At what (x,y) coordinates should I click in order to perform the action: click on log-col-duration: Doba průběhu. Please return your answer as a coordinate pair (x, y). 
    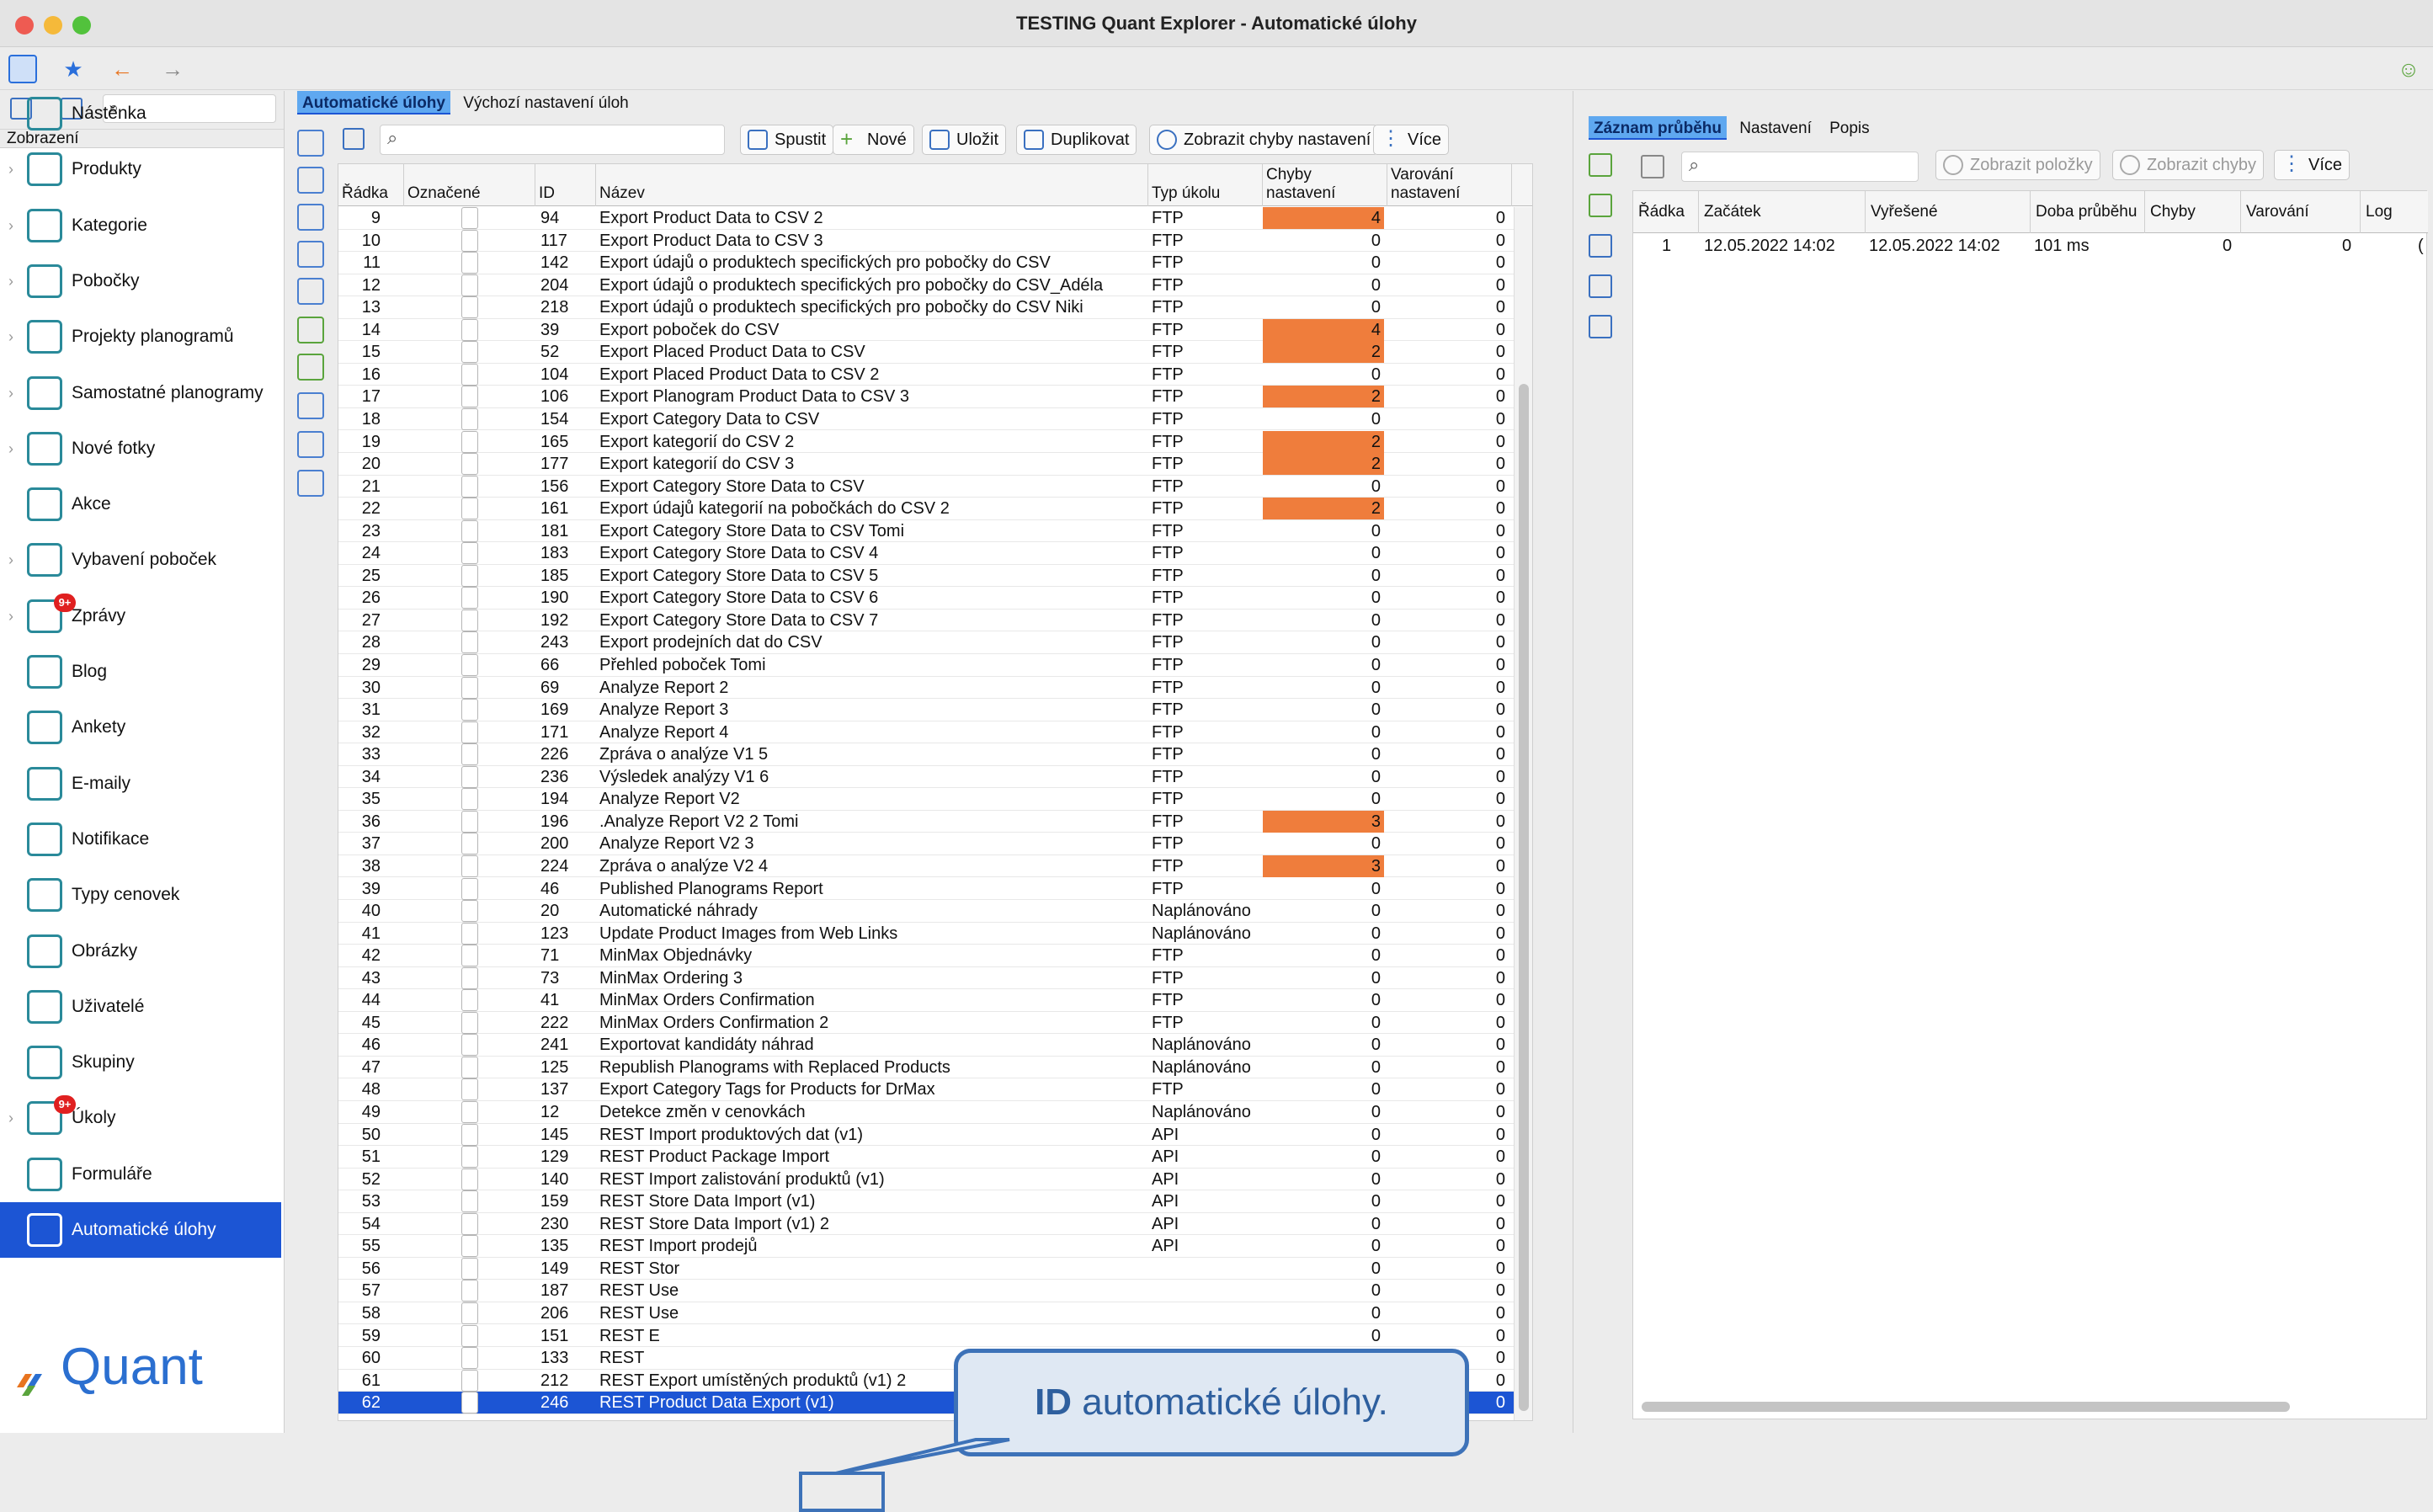
    Looking at the image, I should click on (2088, 212).